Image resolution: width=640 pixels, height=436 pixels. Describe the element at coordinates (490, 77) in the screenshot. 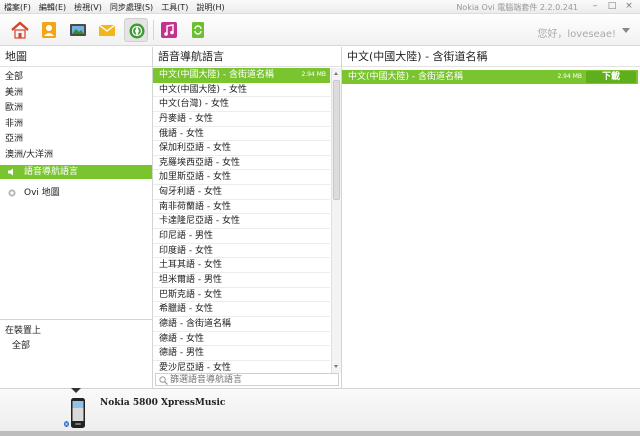

I see `selected-language-row: 中文(中國大陸) - 含街道名稱 2.94 MB 下載` at that location.